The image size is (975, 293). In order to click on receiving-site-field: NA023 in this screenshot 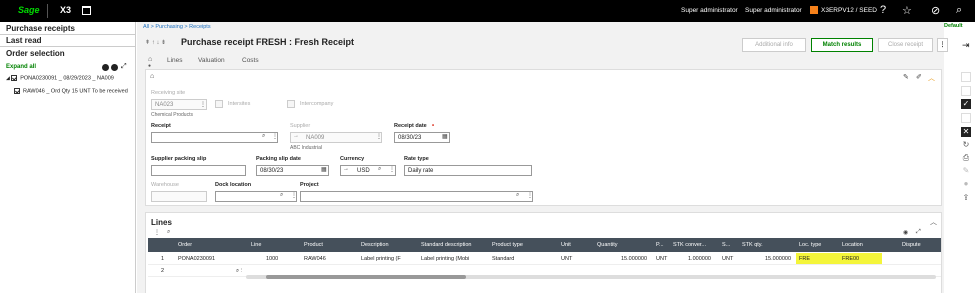, I will do `click(179, 104)`.